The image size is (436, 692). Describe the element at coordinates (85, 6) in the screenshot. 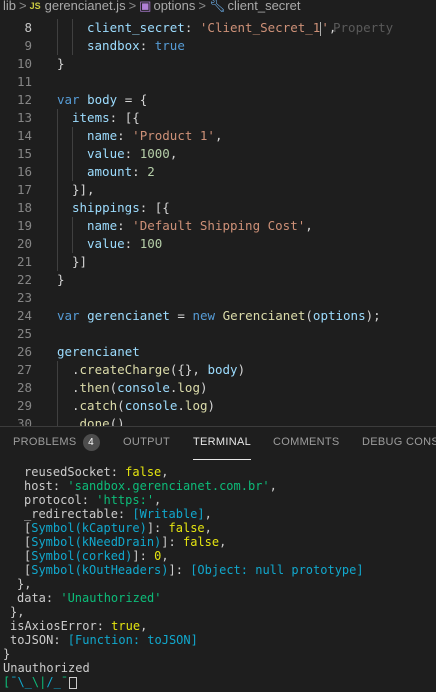

I see `breadcrumb-item-file: gerencianet.js` at that location.